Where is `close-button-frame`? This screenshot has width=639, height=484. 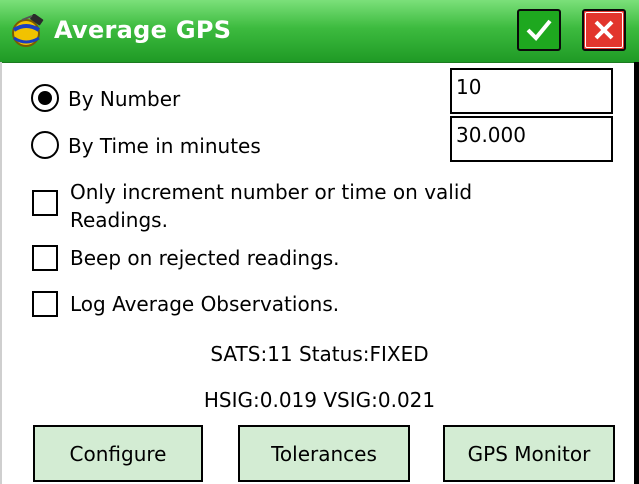
close-button-frame is located at coordinates (604, 30).